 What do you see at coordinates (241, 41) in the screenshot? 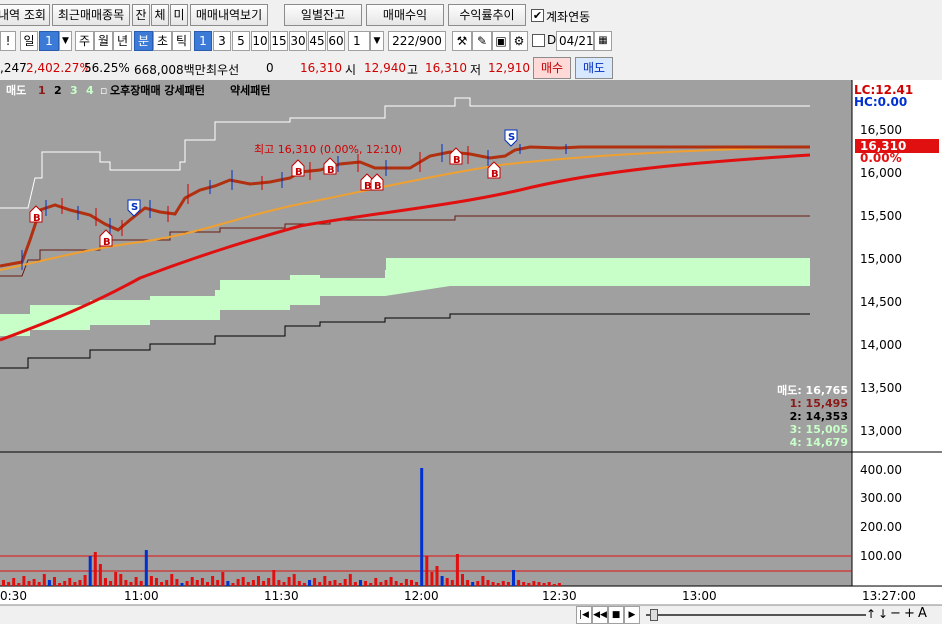
I see `interval-5: 5` at bounding box center [241, 41].